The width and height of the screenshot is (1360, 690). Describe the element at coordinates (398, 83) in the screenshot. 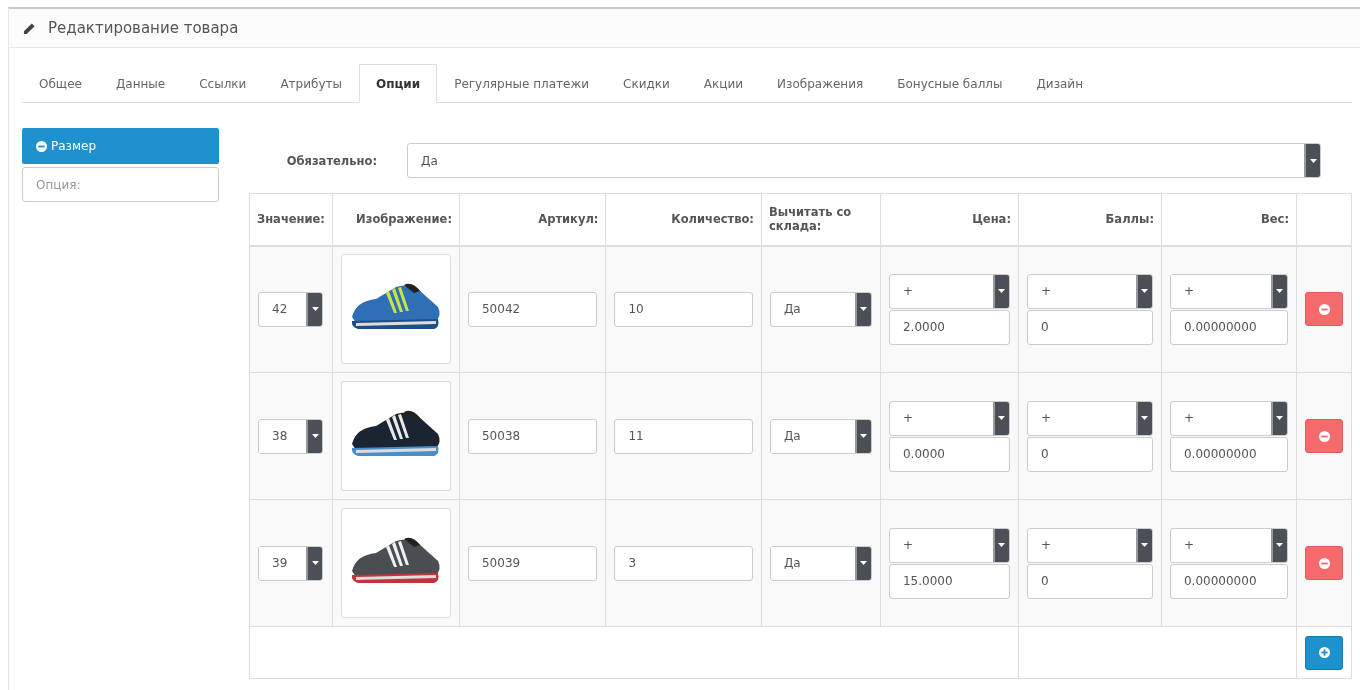

I see `tab: Опции` at that location.